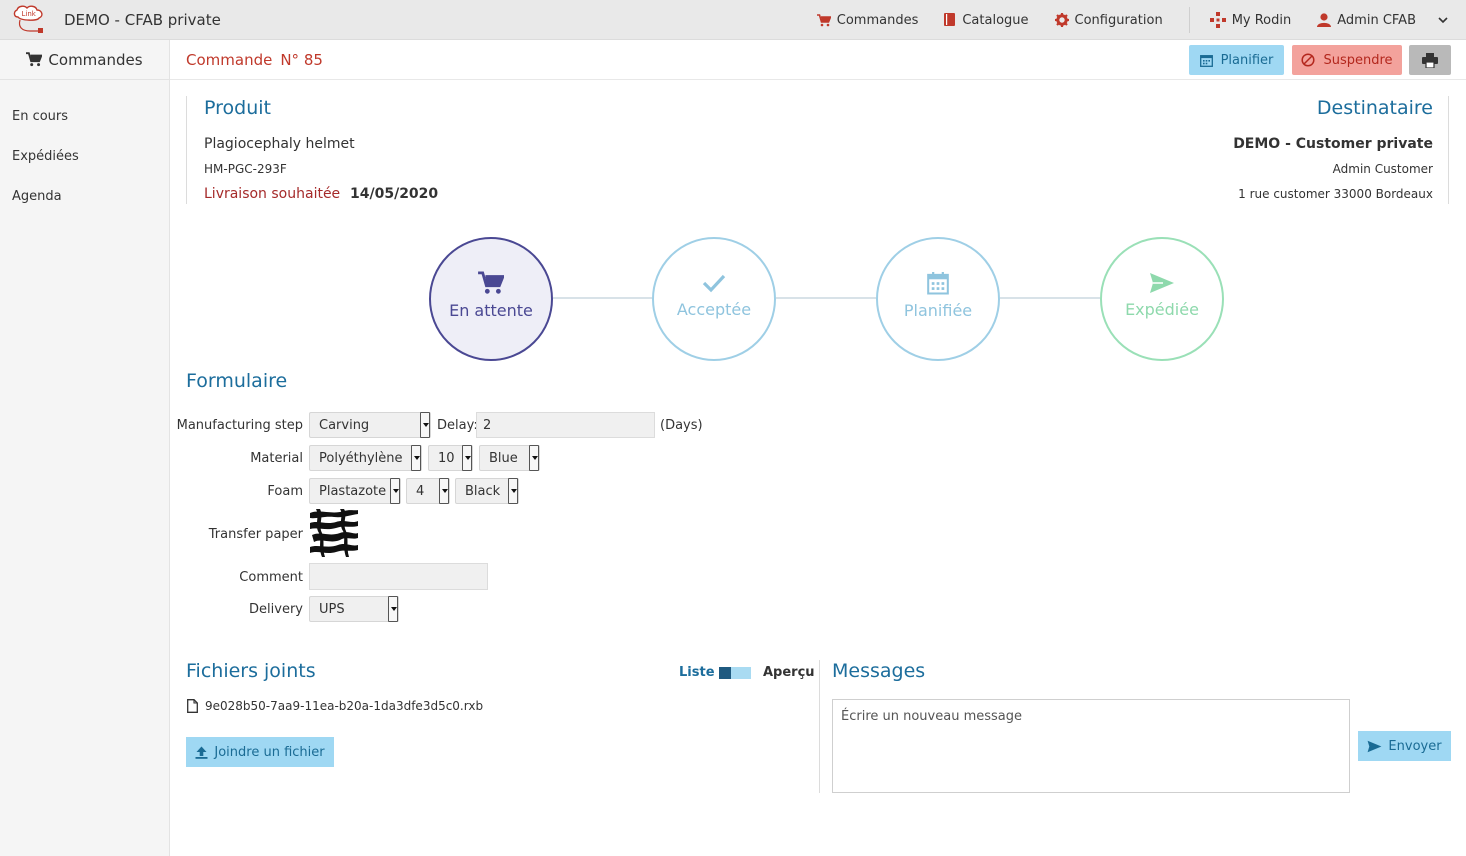 This screenshot has width=1466, height=856. Describe the element at coordinates (1358, 60) in the screenshot. I see `suspend-button-label: Suspendre` at that location.